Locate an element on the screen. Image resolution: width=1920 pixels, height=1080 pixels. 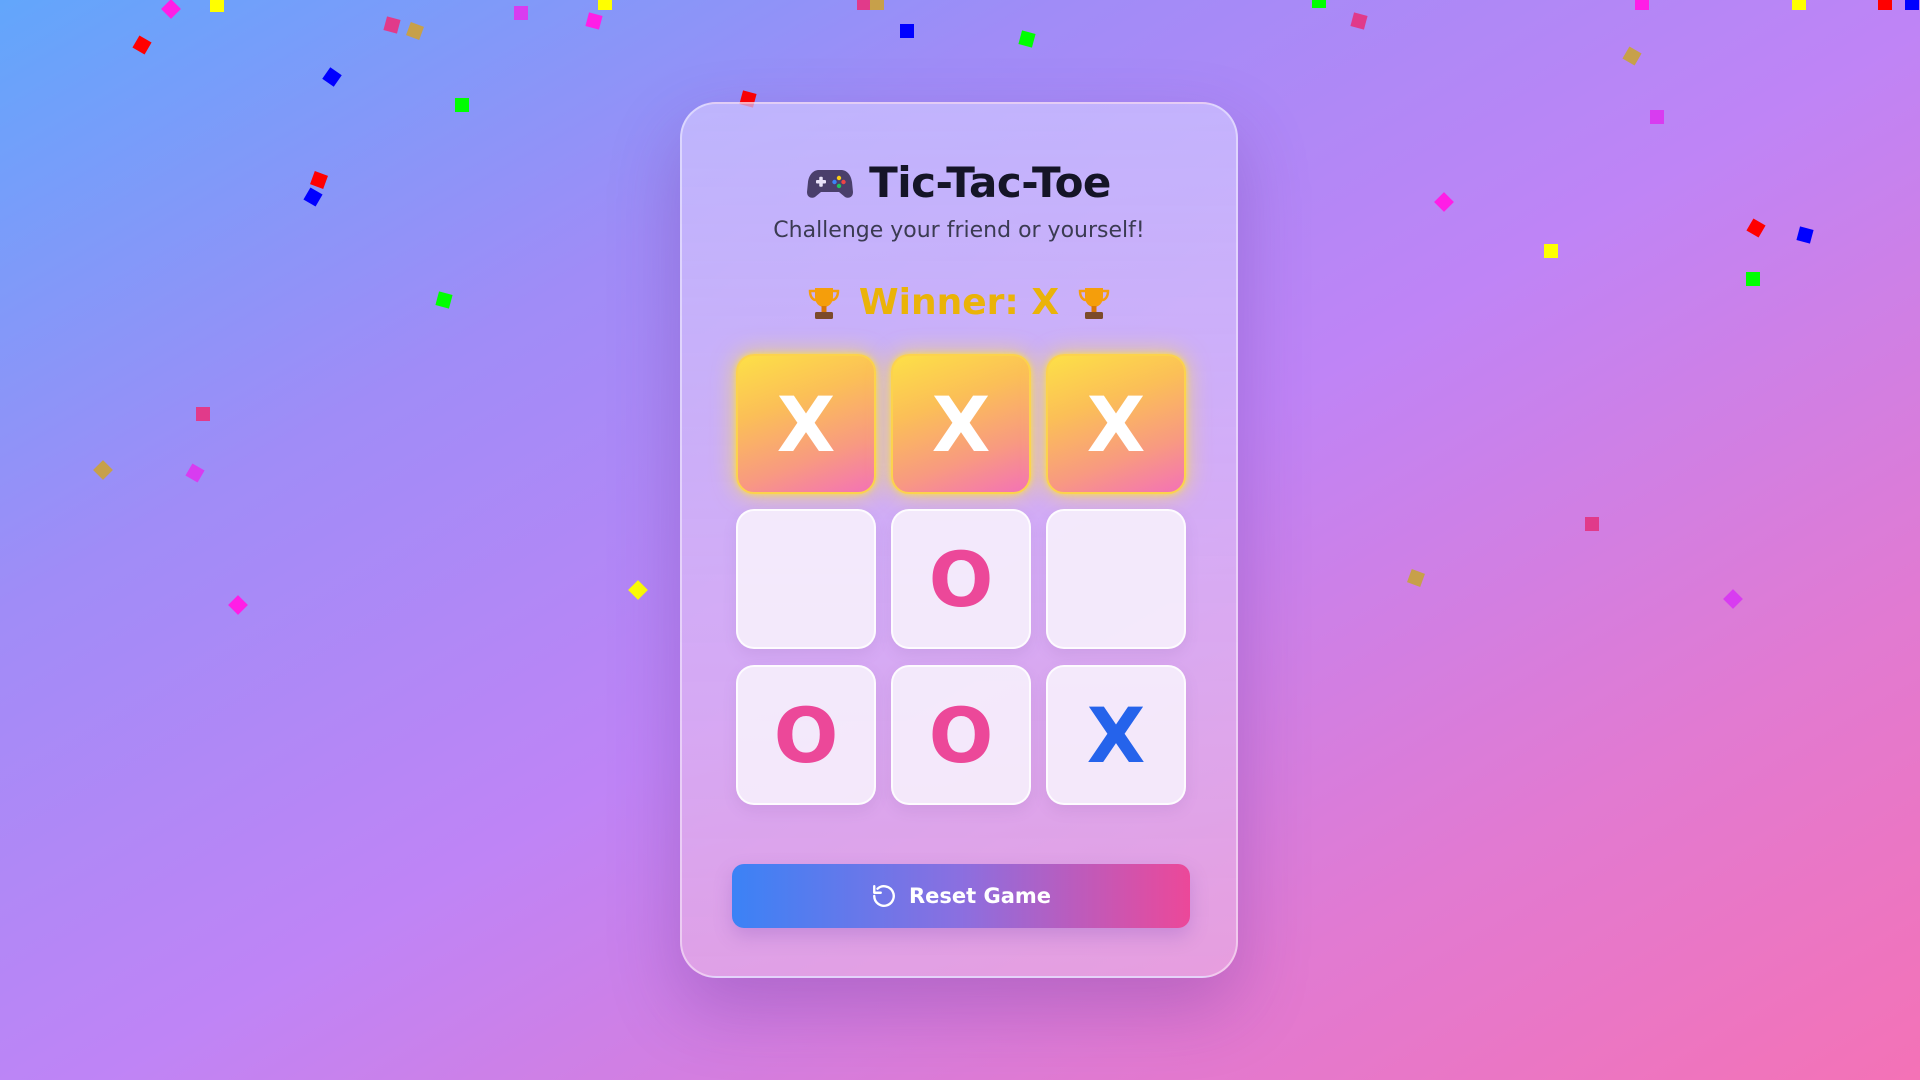
gamepad-icon is located at coordinates (830, 183).